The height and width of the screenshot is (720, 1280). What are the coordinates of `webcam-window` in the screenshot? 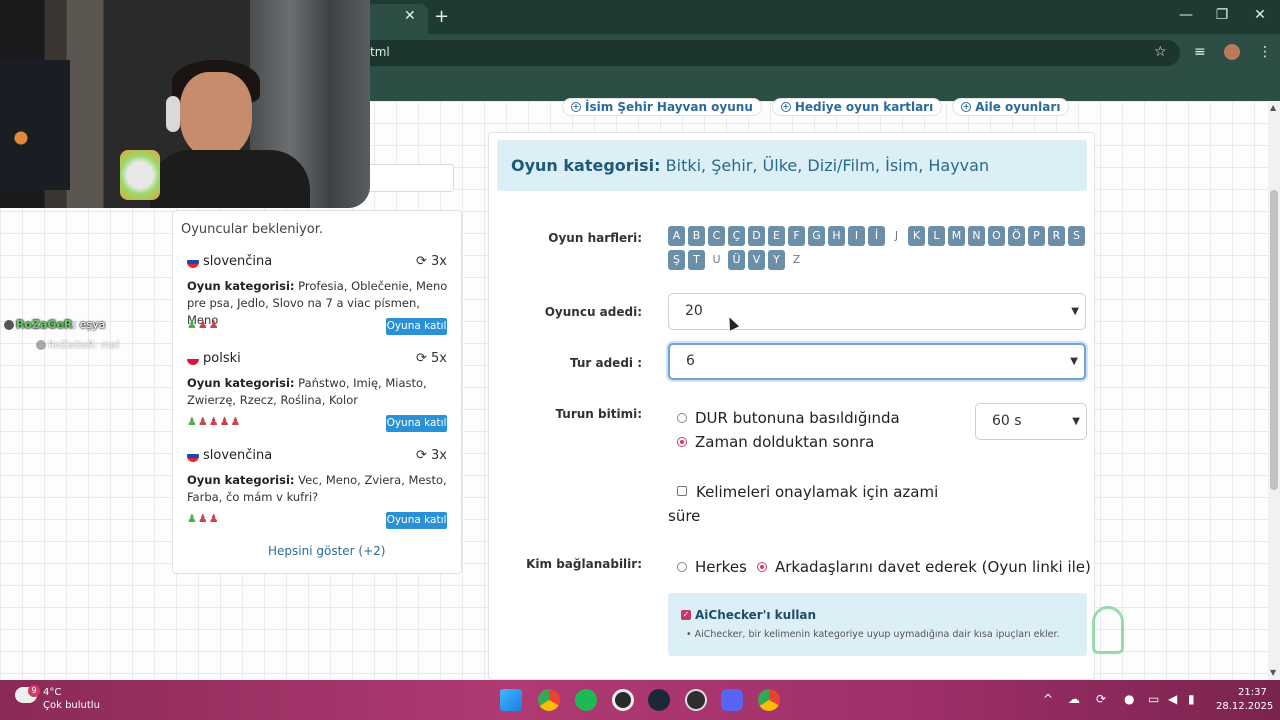 It's located at (35, 125).